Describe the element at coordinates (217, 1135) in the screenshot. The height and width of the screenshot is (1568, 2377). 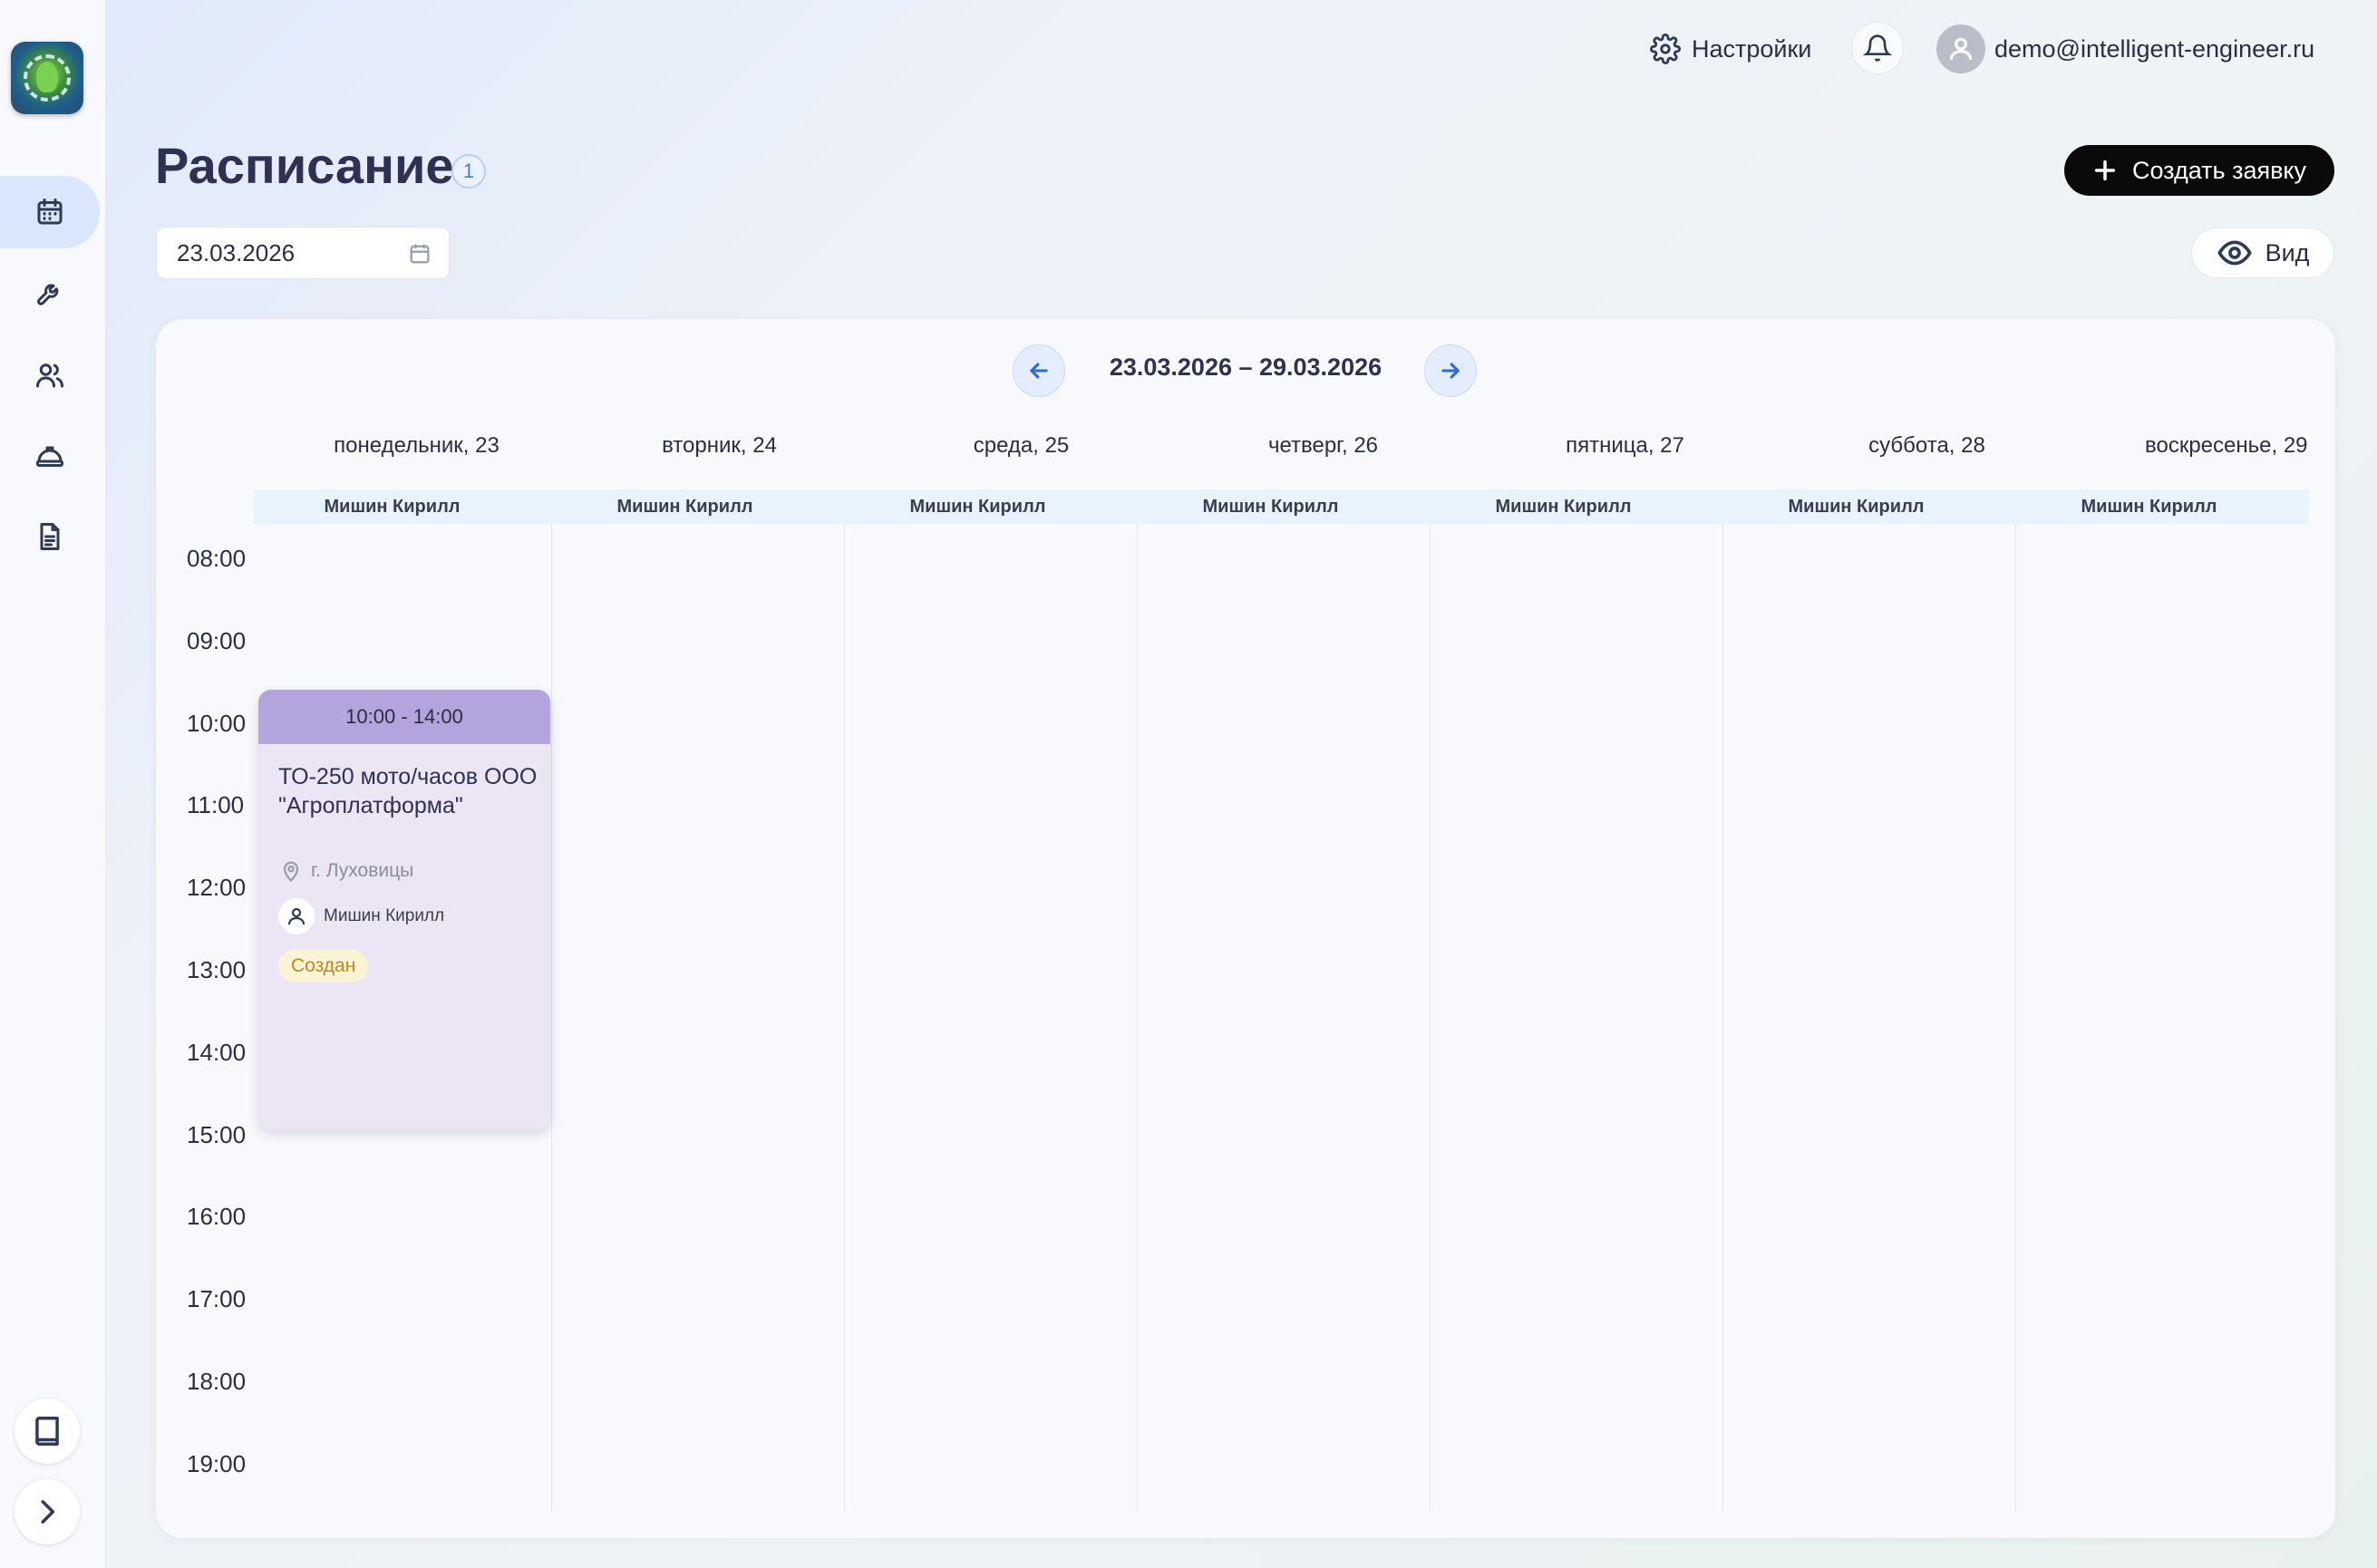
I see `time-label: 15:00` at that location.